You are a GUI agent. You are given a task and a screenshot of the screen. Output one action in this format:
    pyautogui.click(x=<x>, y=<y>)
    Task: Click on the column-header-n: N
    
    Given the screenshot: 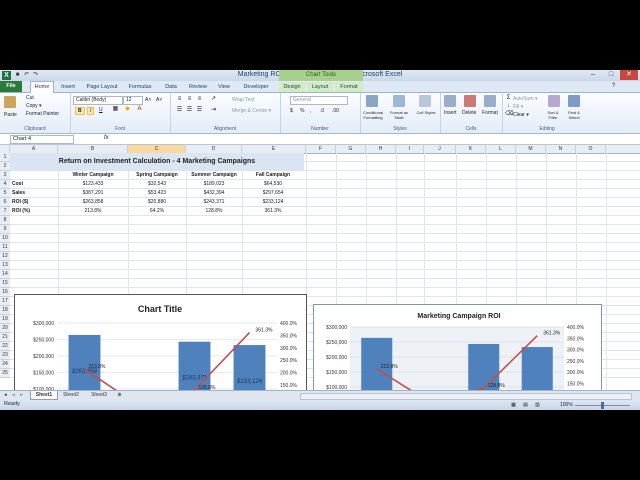 What is the action you would take?
    pyautogui.click(x=561, y=149)
    